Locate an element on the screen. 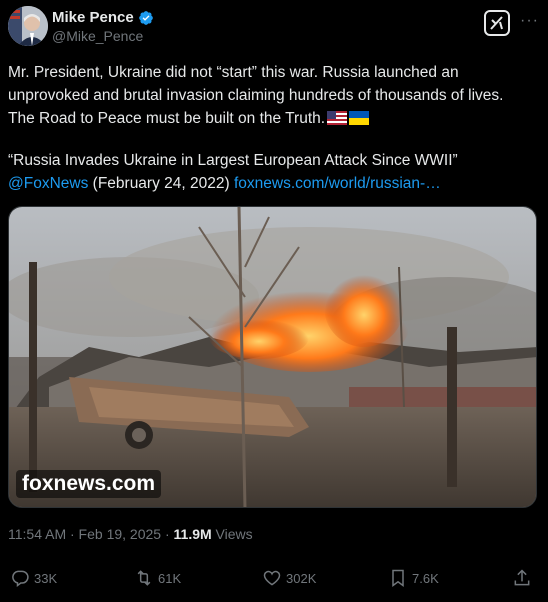 This screenshot has width=548, height=602. more-icon: ··· is located at coordinates (529, 21).